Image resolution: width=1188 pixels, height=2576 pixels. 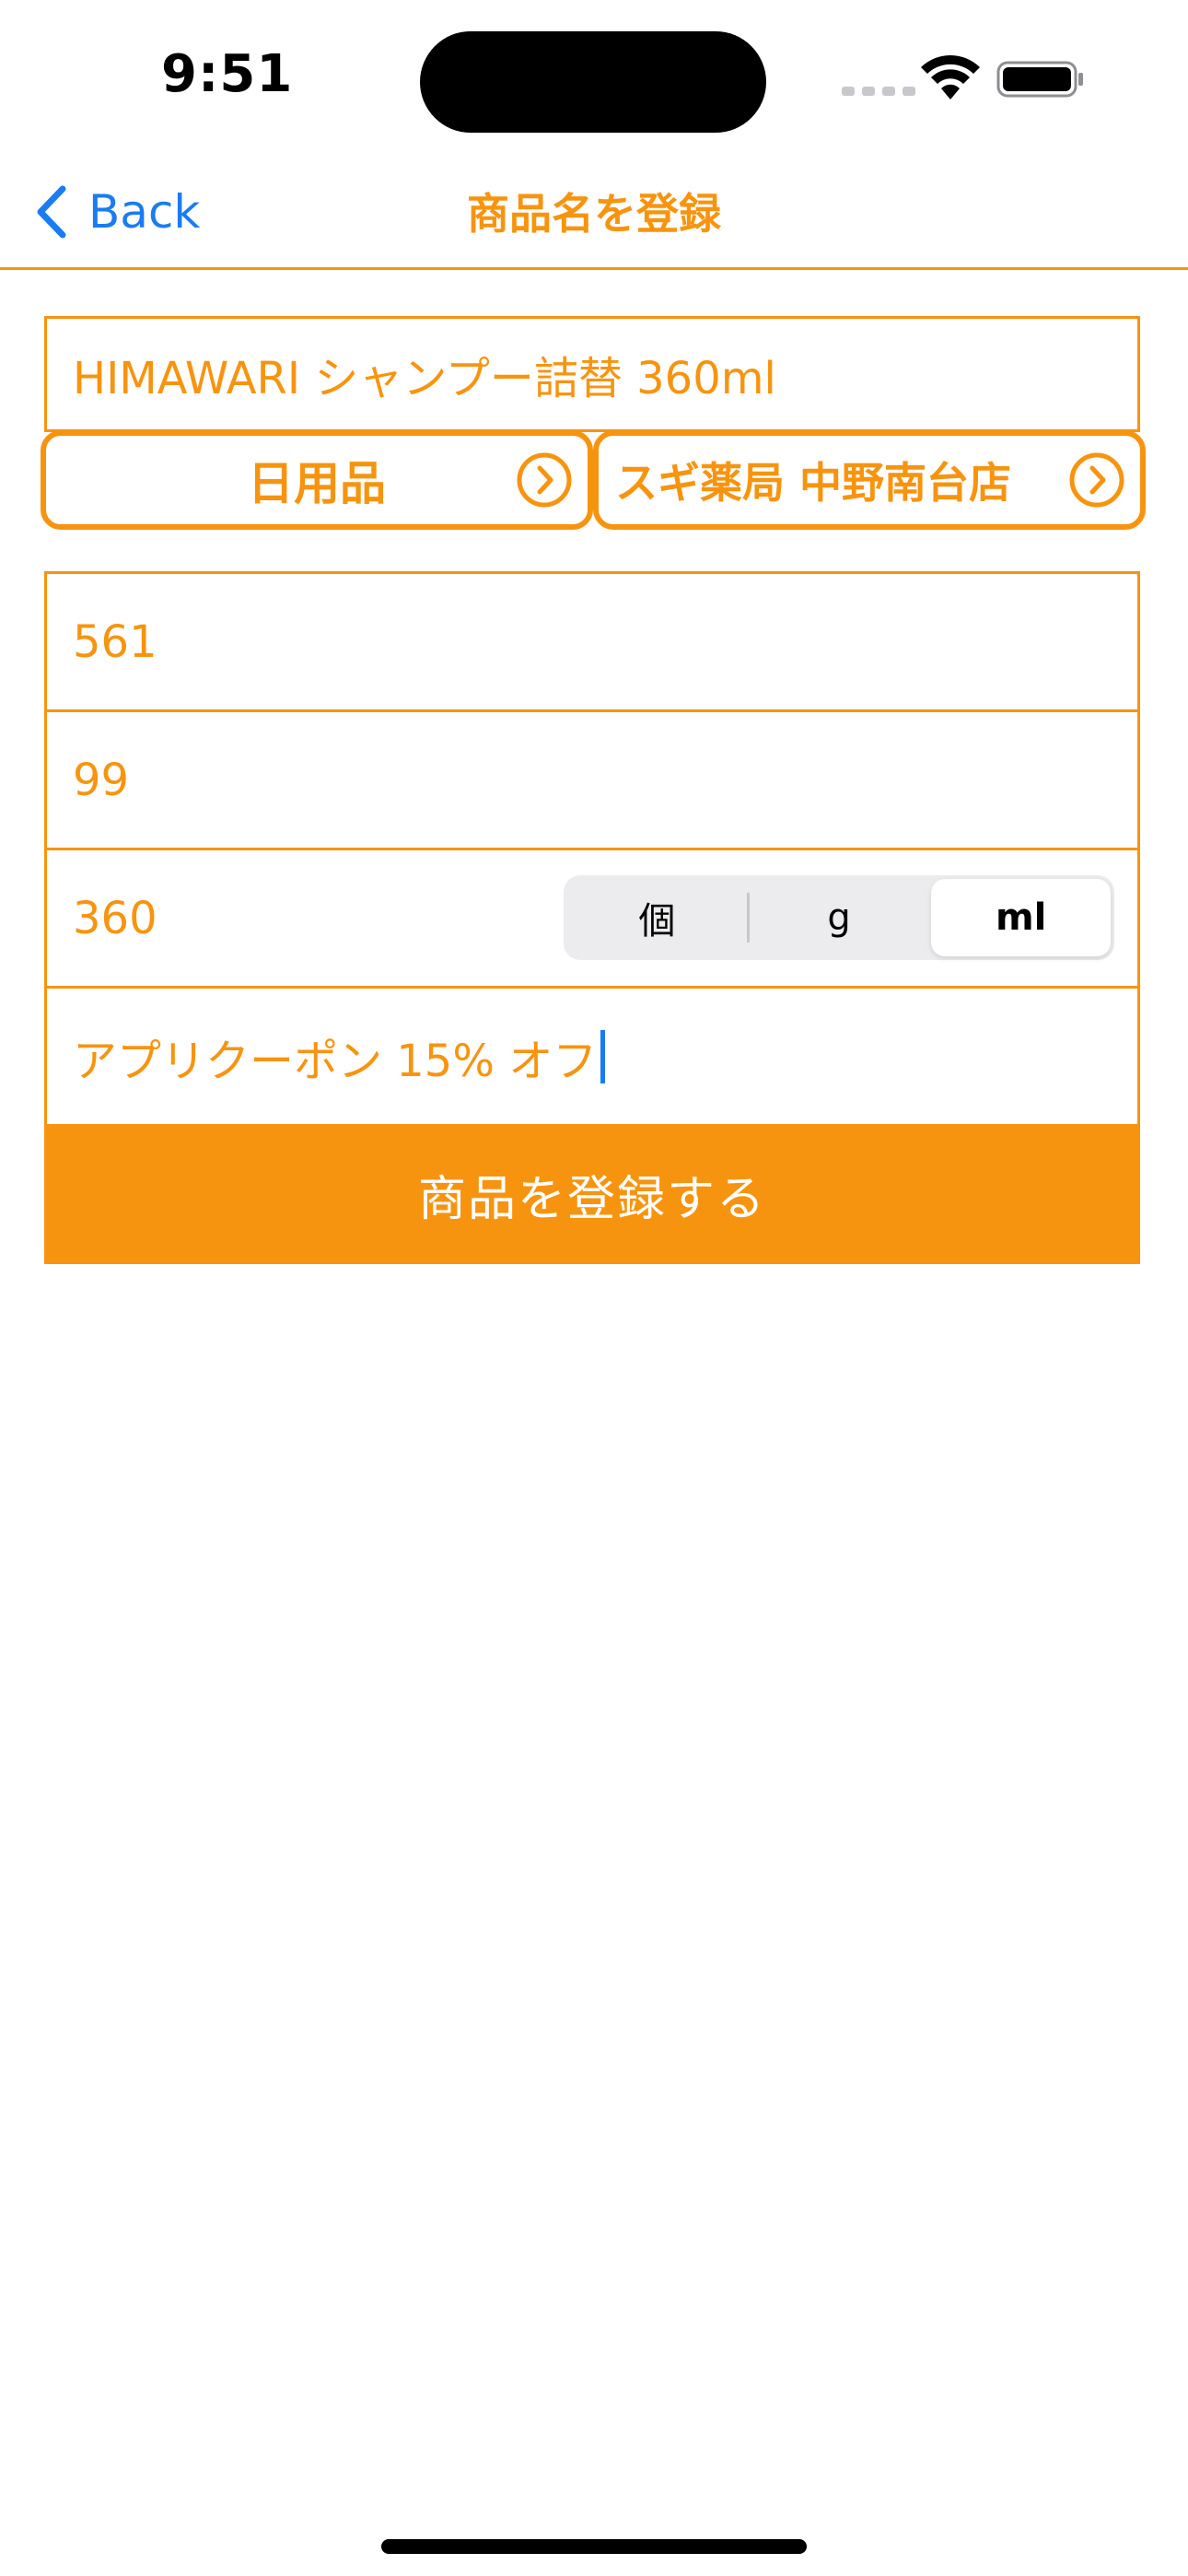 I want to click on unit-segmented-control: 個 g ml, so click(x=839, y=917).